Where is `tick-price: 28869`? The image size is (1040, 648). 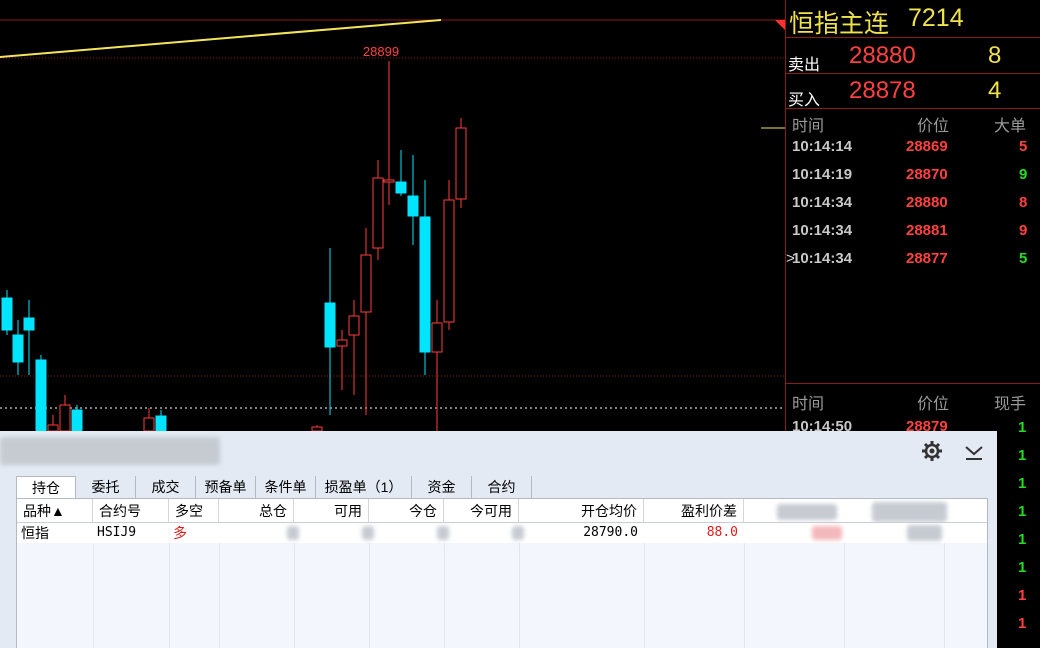 tick-price: 28869 is located at coordinates (927, 146).